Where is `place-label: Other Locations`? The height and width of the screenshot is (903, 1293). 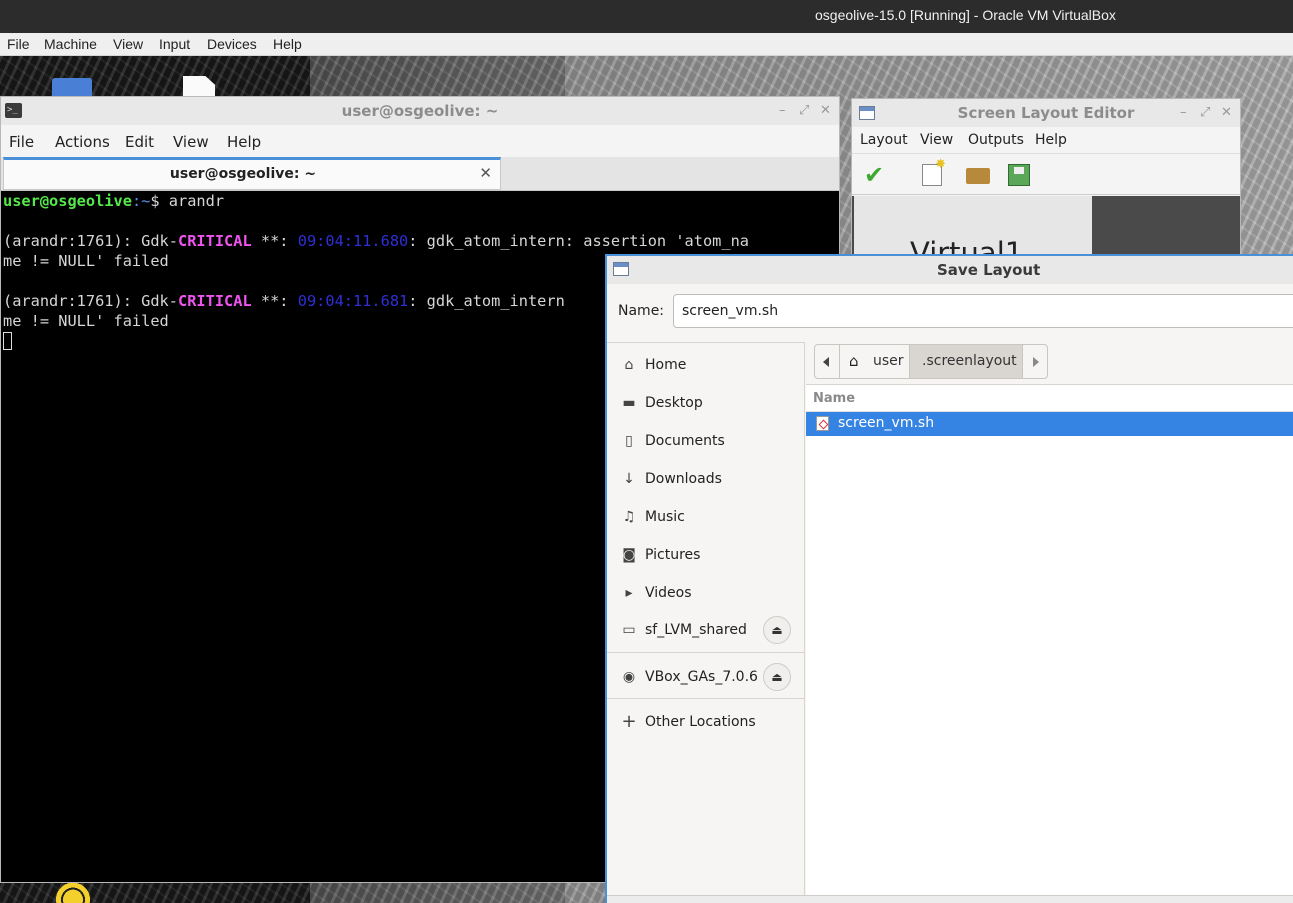
place-label: Other Locations is located at coordinates (700, 722).